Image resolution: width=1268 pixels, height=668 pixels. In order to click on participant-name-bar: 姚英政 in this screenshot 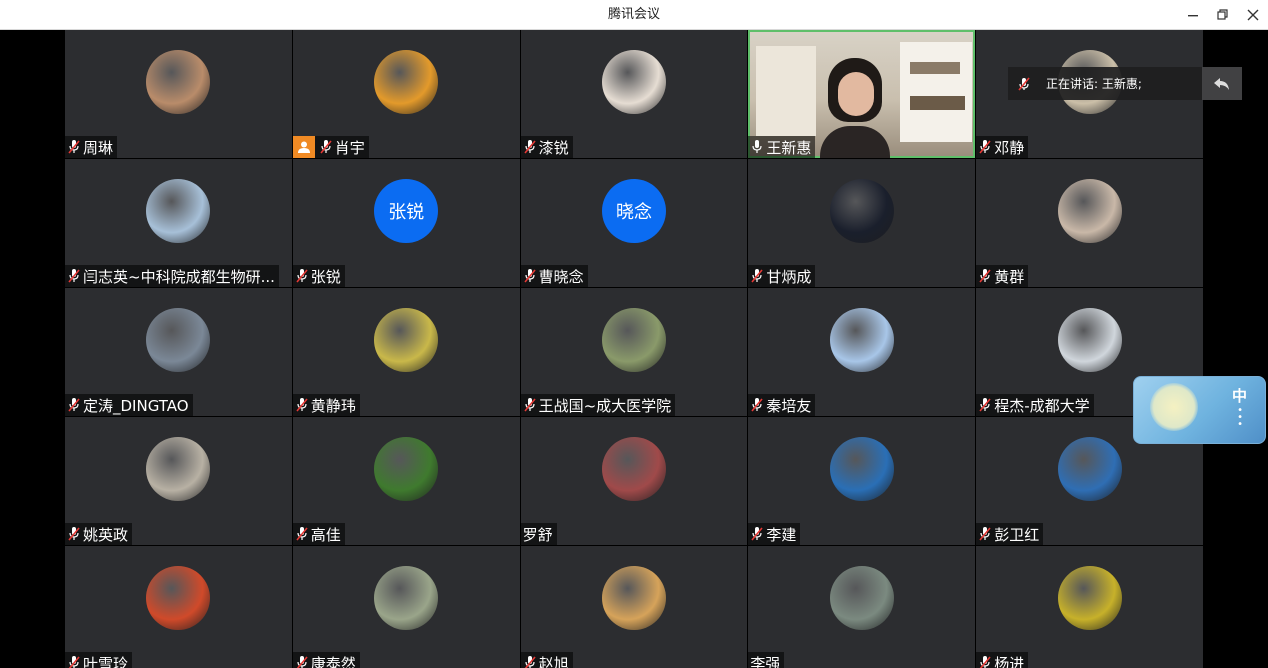, I will do `click(99, 534)`.